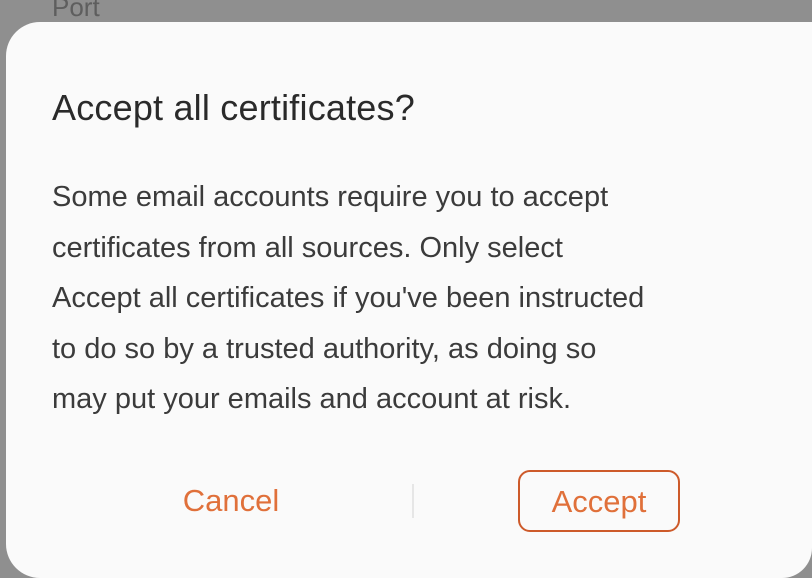 The width and height of the screenshot is (812, 578). I want to click on accept-button: Accept, so click(599, 501).